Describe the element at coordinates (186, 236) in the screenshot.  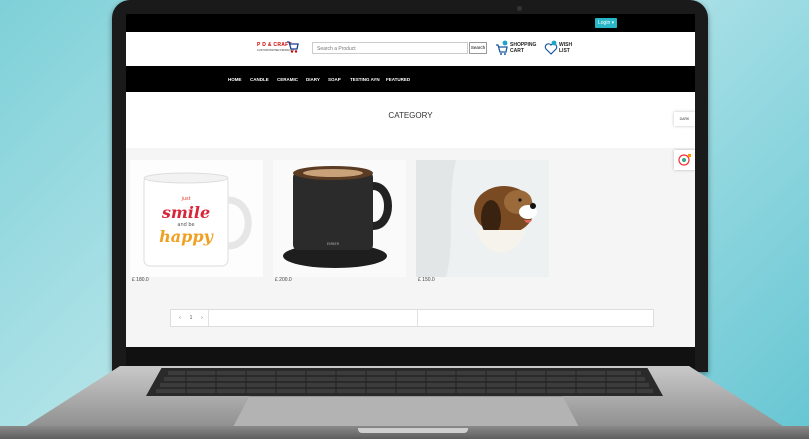
I see `mug-text-happy: happy` at that location.